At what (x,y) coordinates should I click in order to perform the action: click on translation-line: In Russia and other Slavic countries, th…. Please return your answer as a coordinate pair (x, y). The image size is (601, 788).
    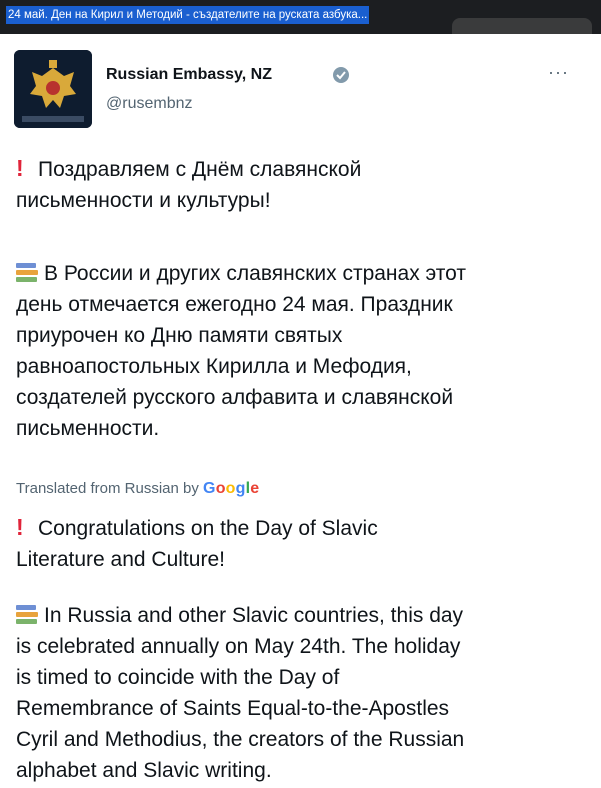
    Looking at the image, I should click on (254, 615).